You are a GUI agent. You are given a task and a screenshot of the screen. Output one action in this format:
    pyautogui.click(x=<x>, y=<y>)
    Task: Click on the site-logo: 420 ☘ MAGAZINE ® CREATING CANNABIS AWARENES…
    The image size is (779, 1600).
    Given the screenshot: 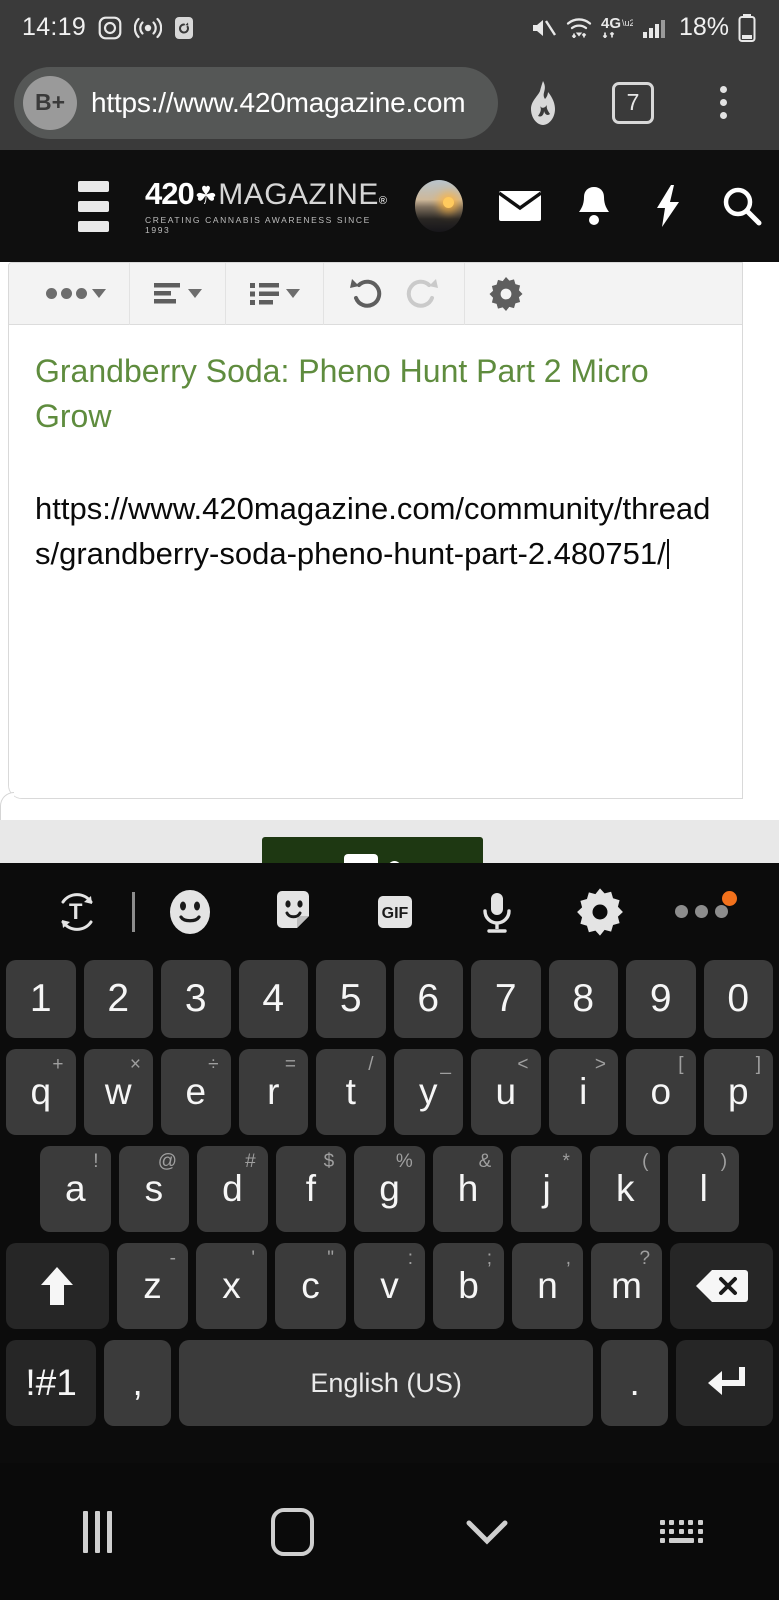 What is the action you would take?
    pyautogui.click(x=266, y=206)
    